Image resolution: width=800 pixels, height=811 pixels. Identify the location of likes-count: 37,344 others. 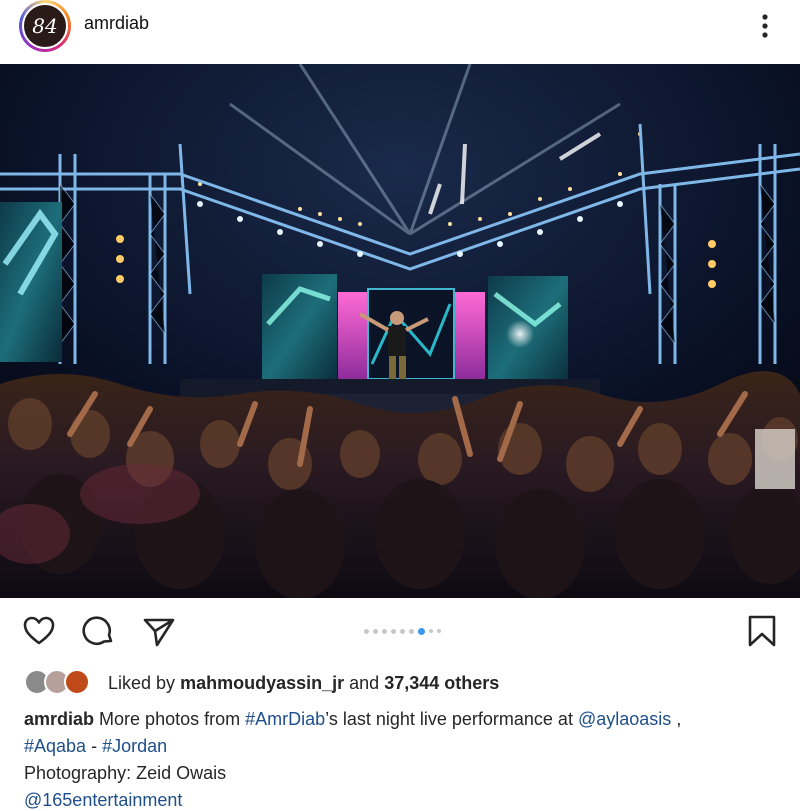
(441, 683).